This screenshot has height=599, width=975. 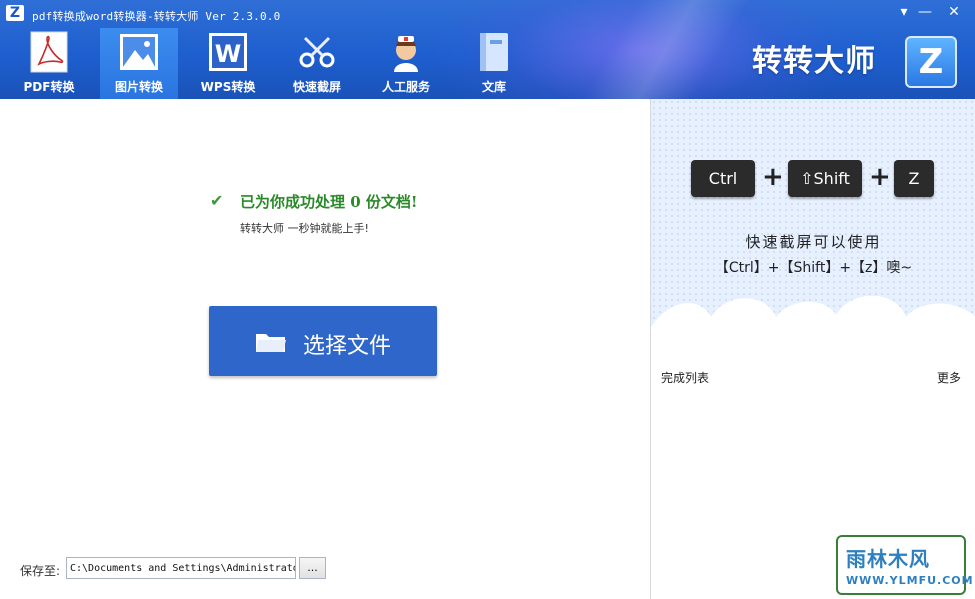 I want to click on z-key: Z, so click(x=914, y=178).